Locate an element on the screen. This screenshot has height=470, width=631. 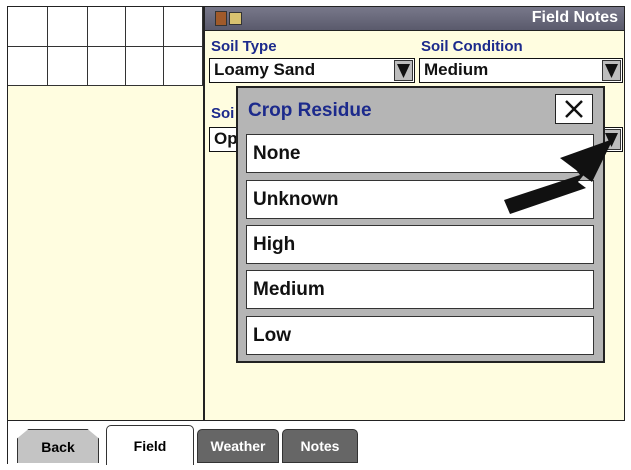
notebook-icon is located at coordinates (221, 18).